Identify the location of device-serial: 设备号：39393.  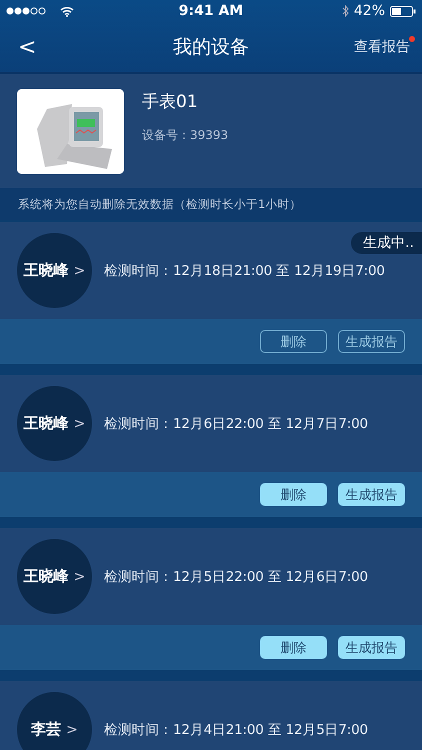
(185, 135).